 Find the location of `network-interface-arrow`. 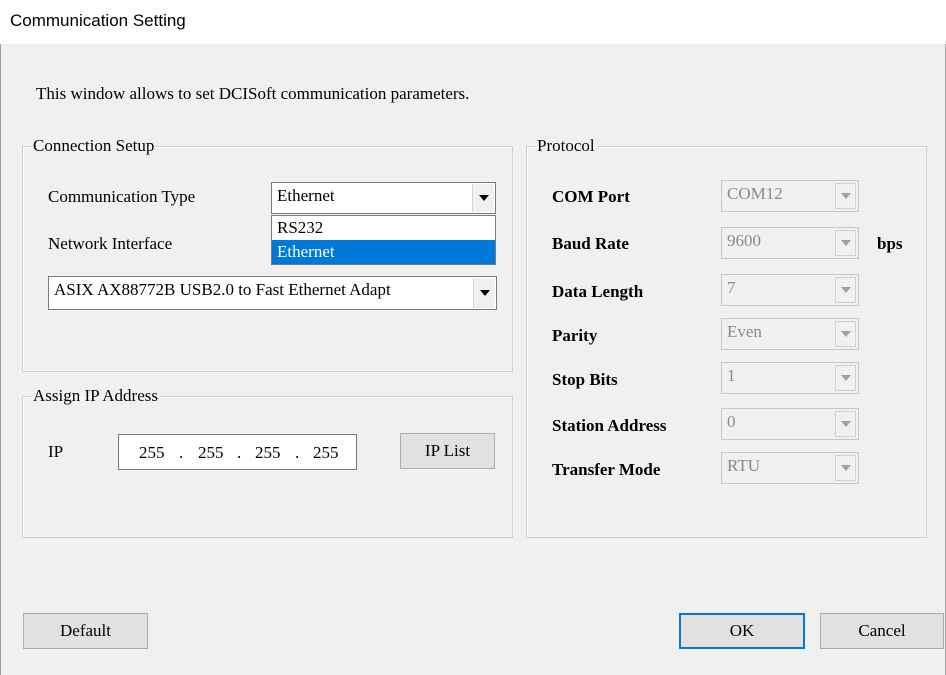

network-interface-arrow is located at coordinates (484, 293).